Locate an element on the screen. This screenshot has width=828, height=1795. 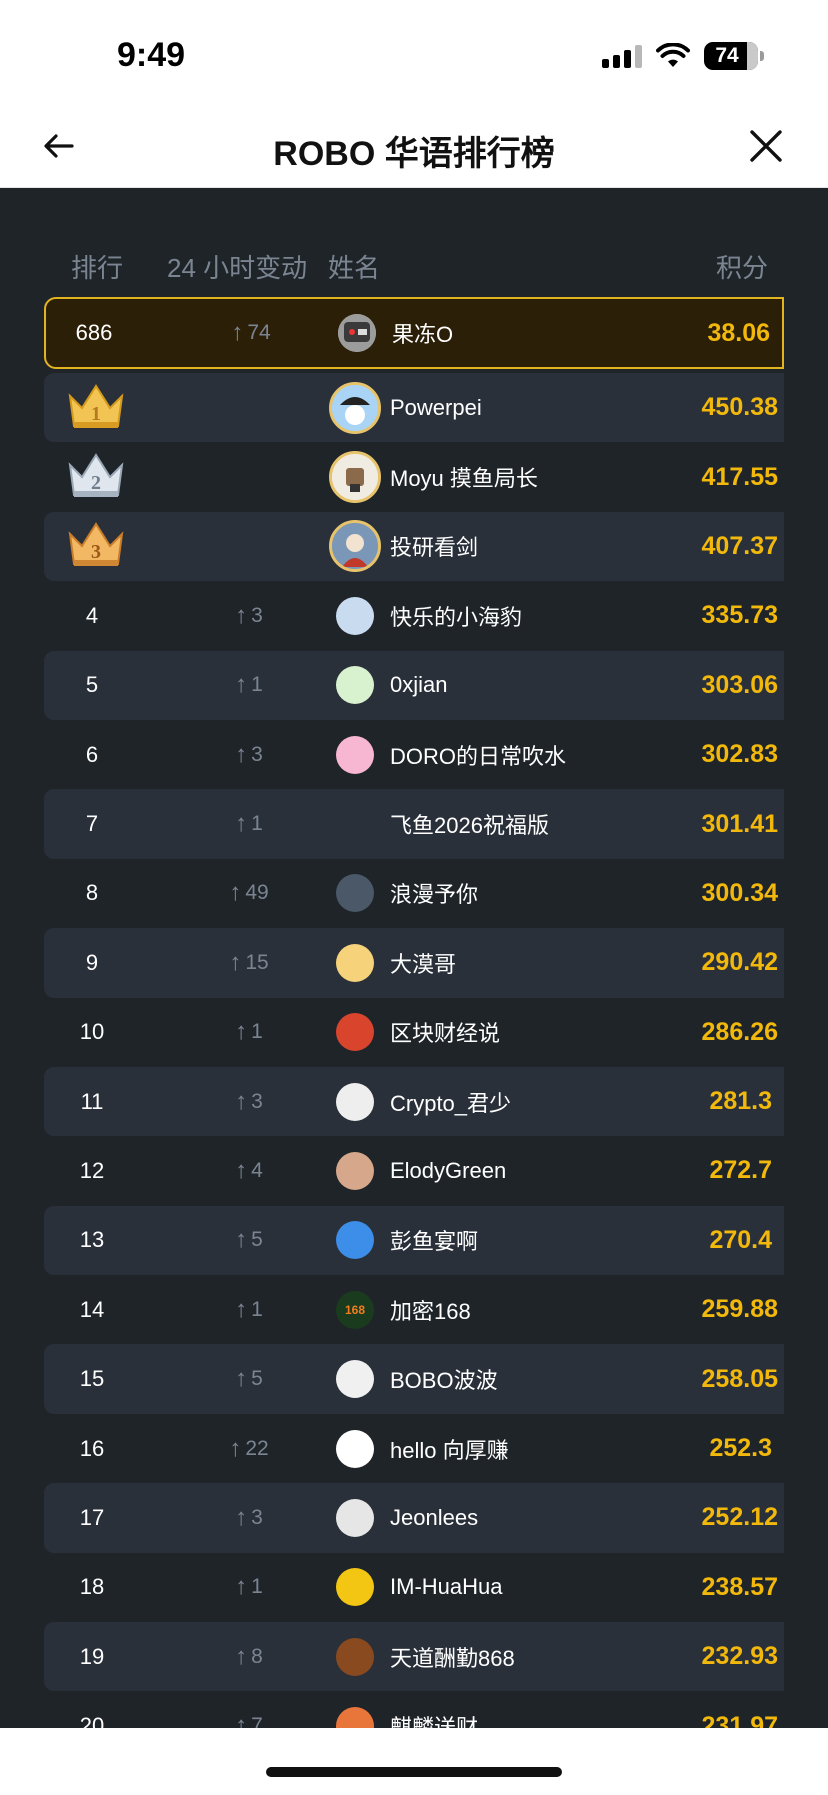
rank-number: 9 is located at coordinates (92, 962).